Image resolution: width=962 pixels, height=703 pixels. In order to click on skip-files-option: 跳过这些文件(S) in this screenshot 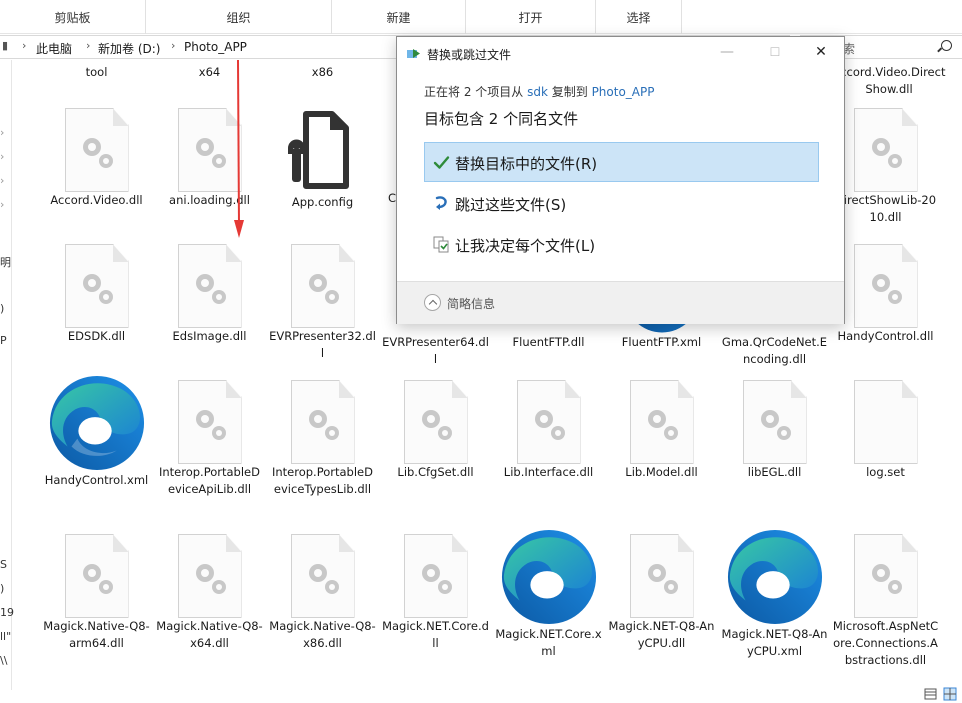, I will do `click(621, 203)`.